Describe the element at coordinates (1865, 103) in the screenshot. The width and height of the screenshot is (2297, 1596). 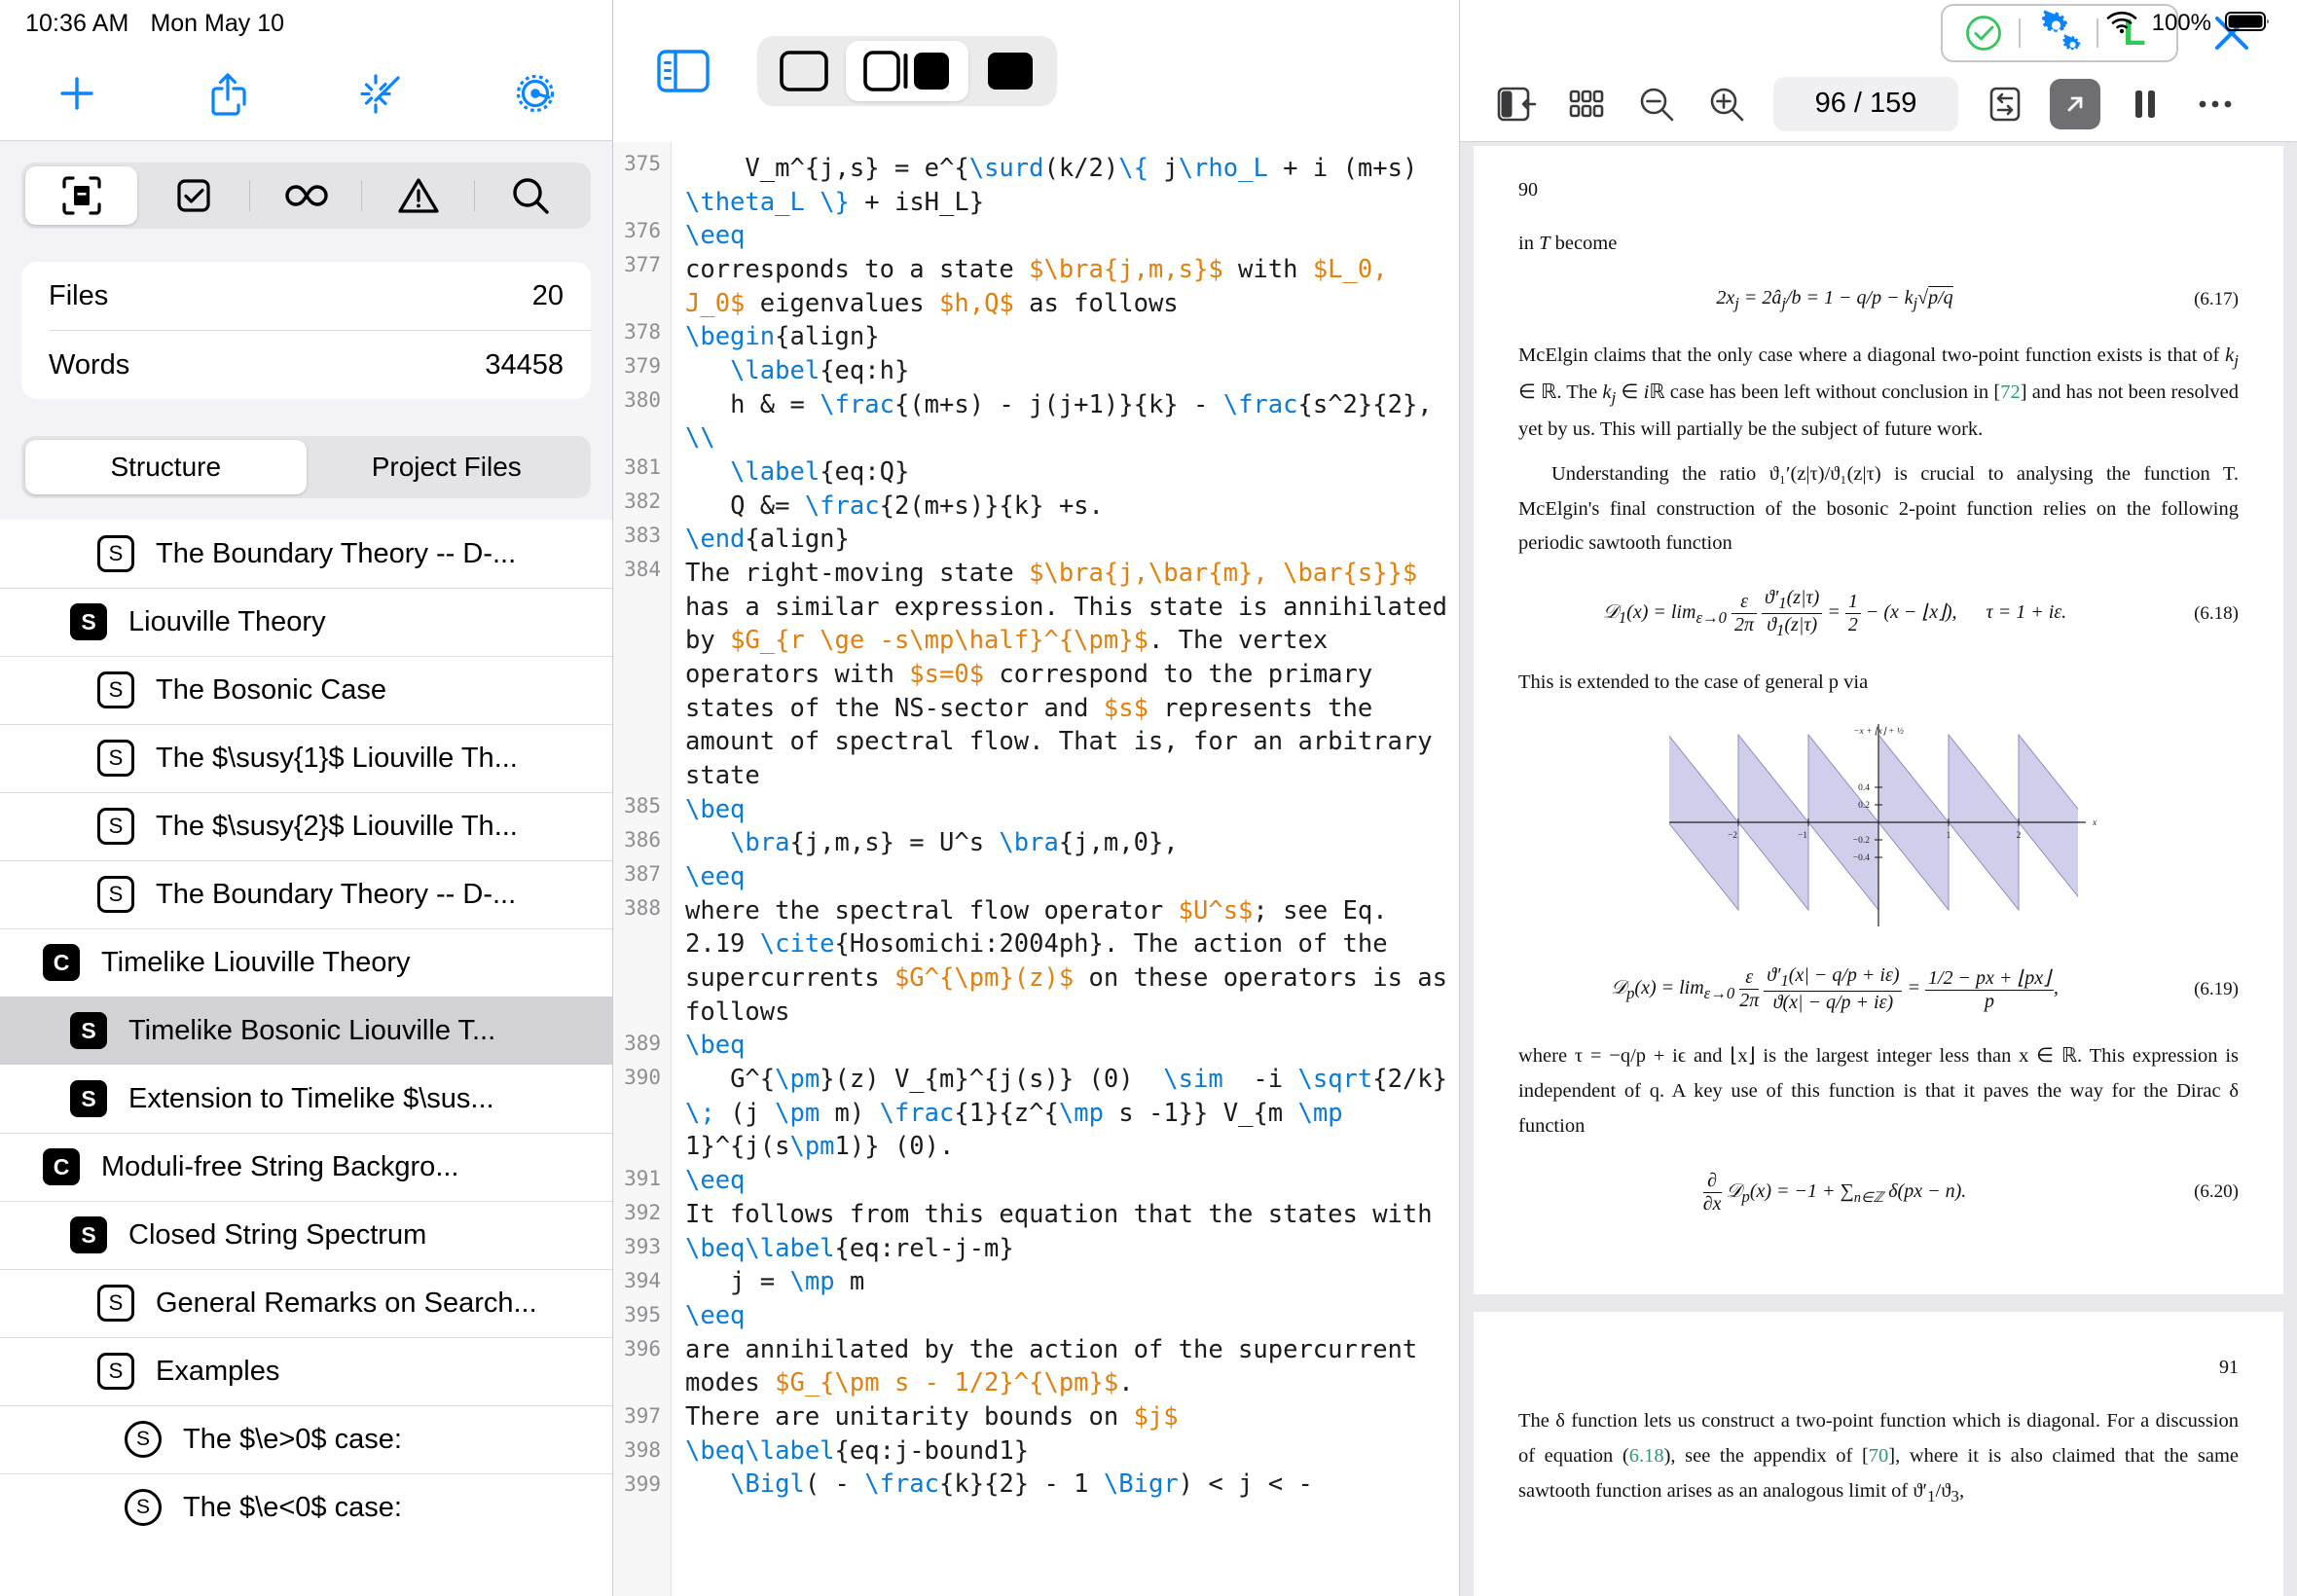
I see `pdf-page-indicator: 96 / 159` at that location.